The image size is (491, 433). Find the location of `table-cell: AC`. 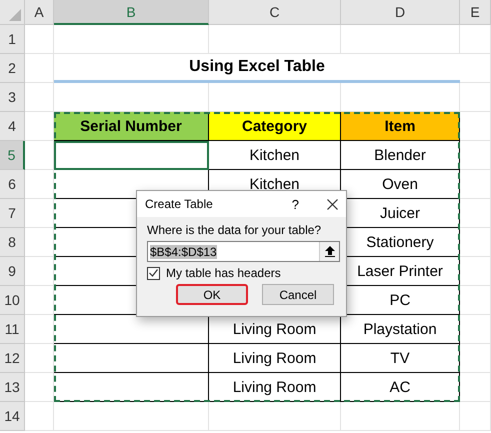

table-cell: AC is located at coordinates (400, 387).